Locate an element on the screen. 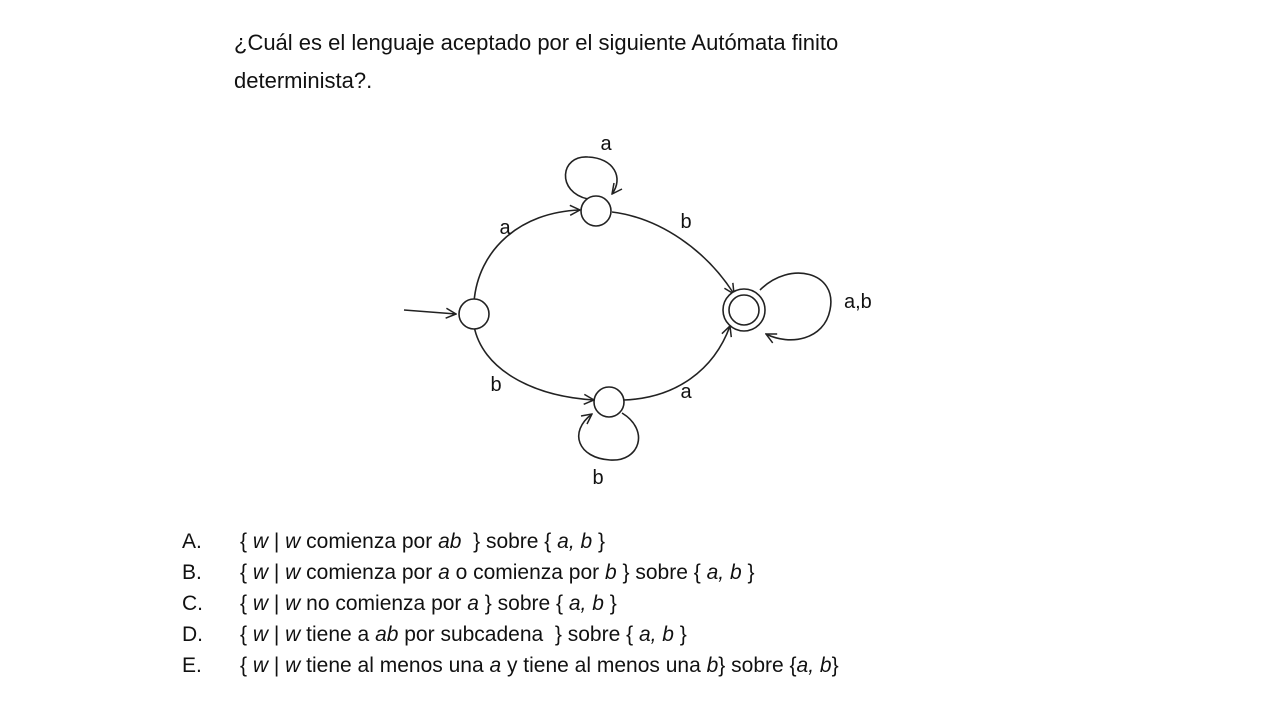  edge-start-to-bottom is located at coordinates (533, 362).